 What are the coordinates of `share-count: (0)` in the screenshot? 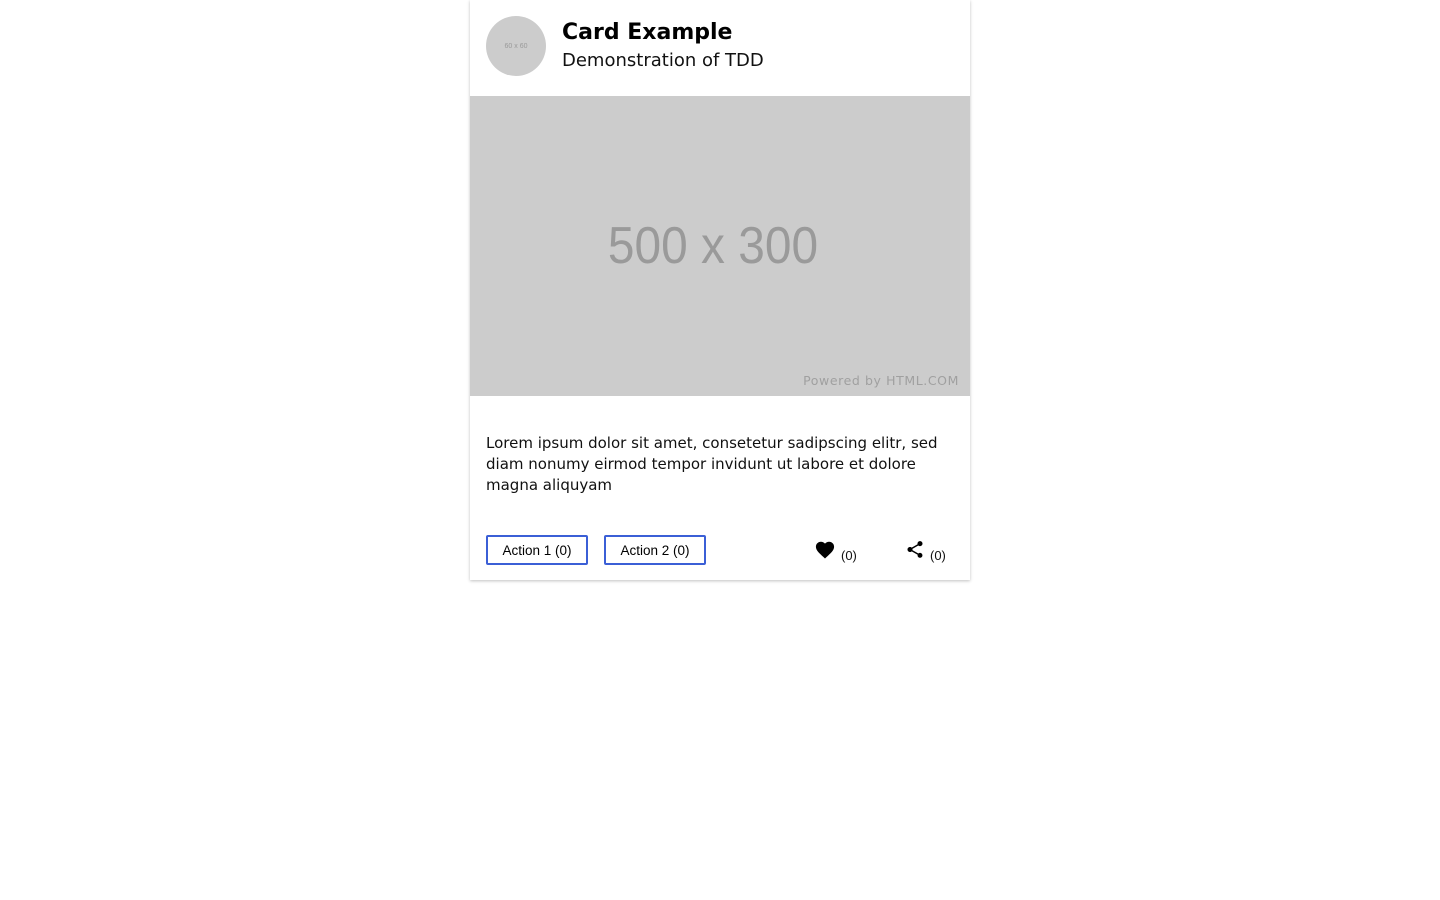 It's located at (938, 555).